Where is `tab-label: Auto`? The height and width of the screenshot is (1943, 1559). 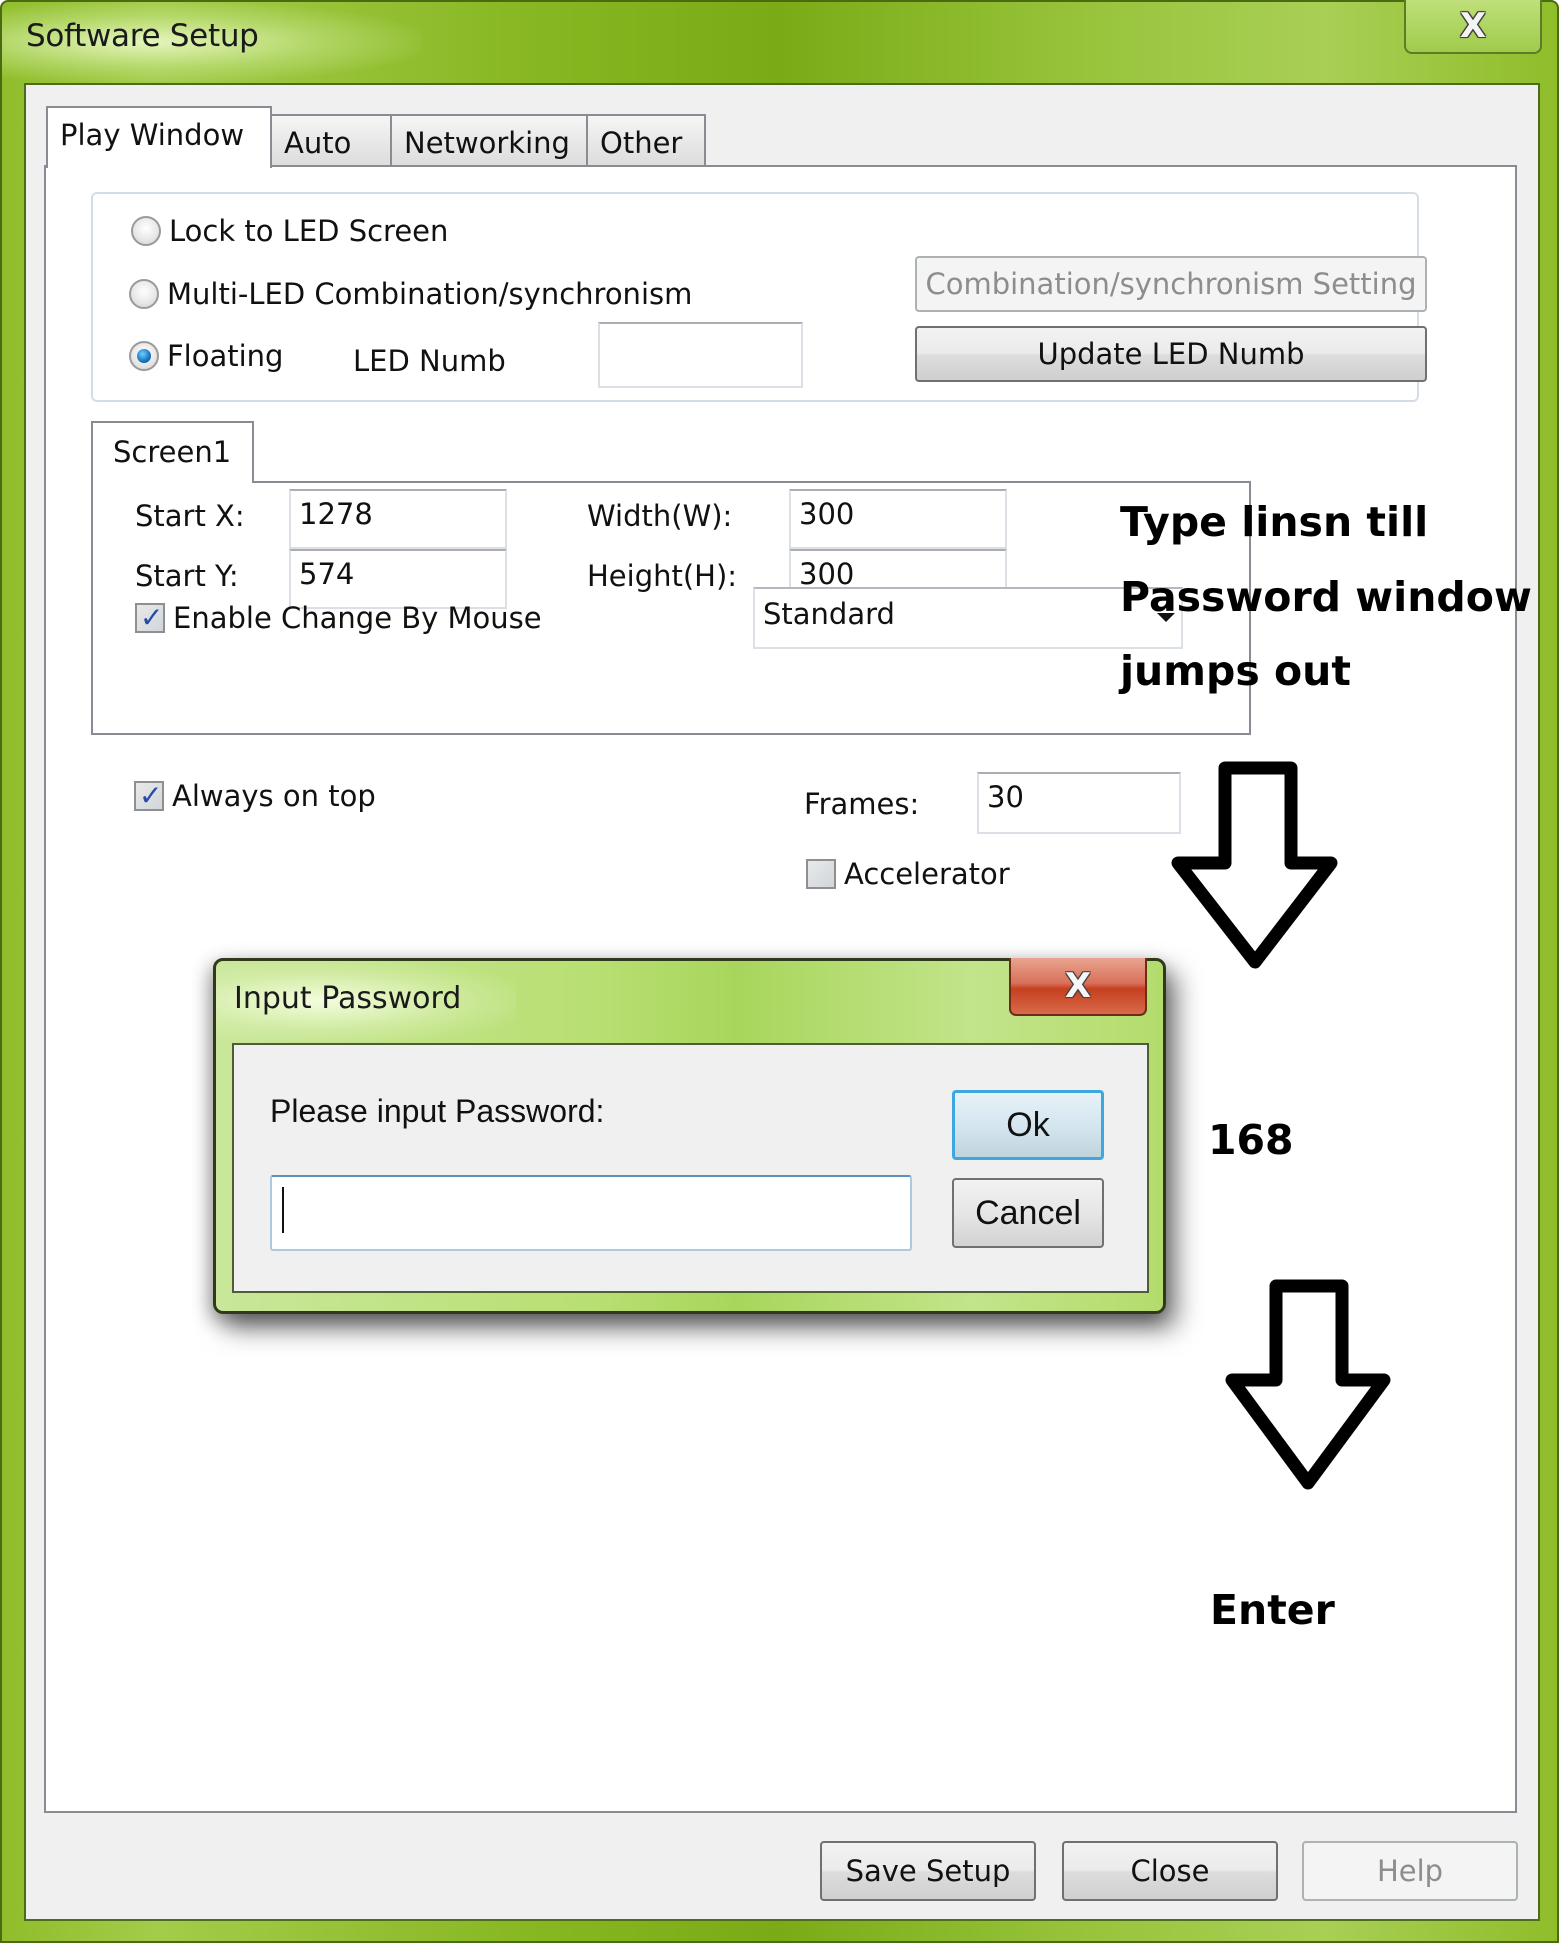 tab-label: Auto is located at coordinates (318, 143).